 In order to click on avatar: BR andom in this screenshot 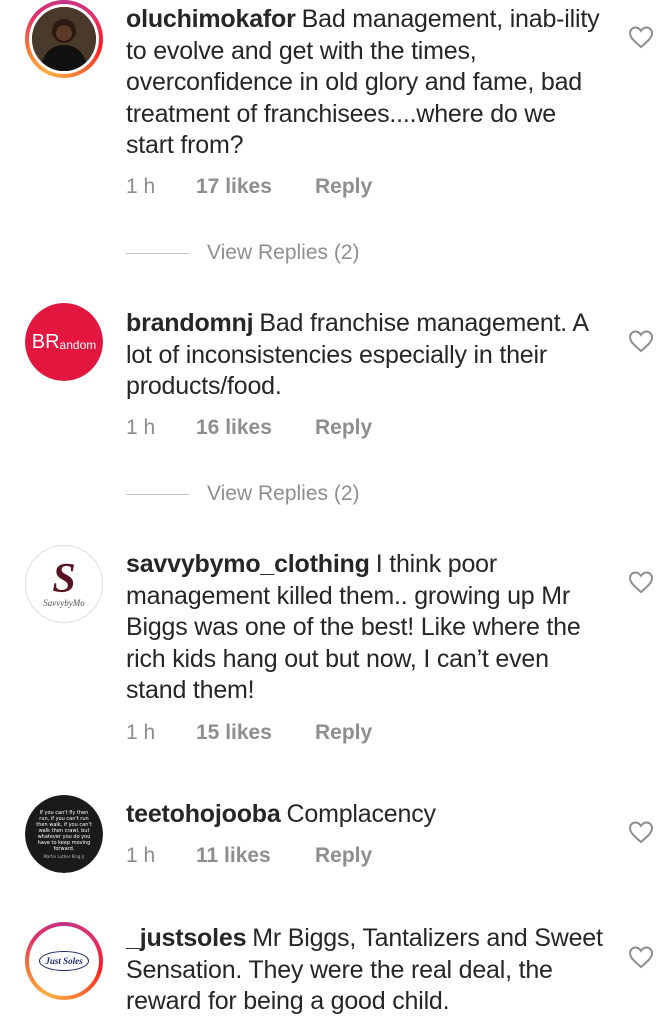, I will do `click(64, 342)`.